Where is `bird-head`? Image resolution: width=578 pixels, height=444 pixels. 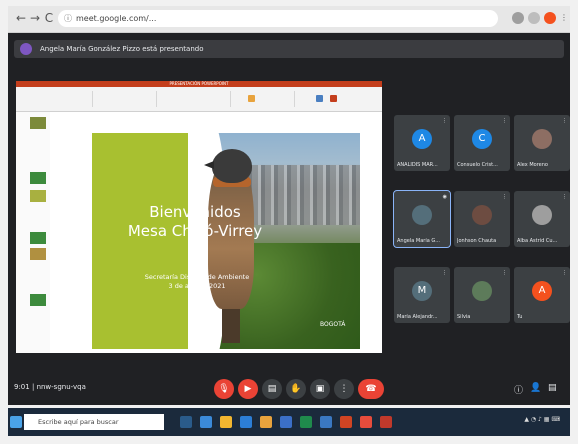 bird-head is located at coordinates (232, 166).